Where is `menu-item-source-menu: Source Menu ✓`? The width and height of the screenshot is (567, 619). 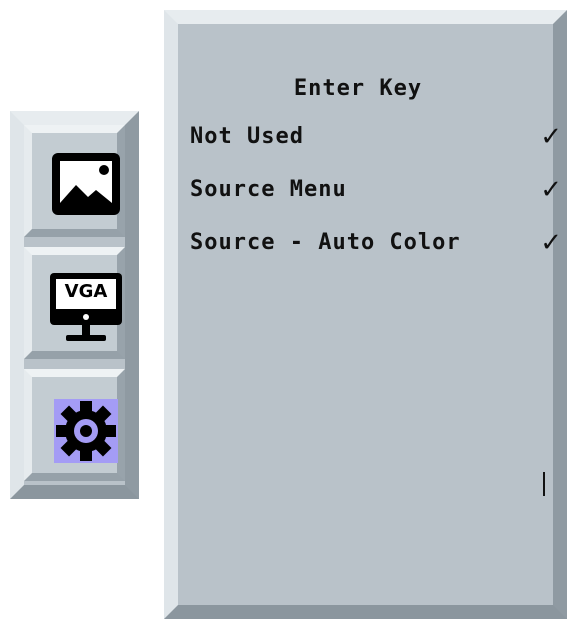 menu-item-source-menu: Source Menu ✓ is located at coordinates (376, 196).